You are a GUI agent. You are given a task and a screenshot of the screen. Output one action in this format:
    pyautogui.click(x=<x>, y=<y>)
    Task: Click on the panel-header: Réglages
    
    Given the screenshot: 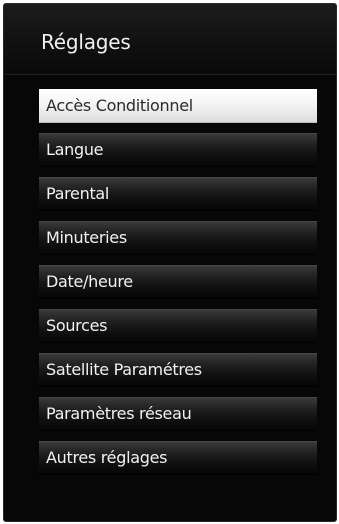 What is the action you would take?
    pyautogui.click(x=170, y=39)
    